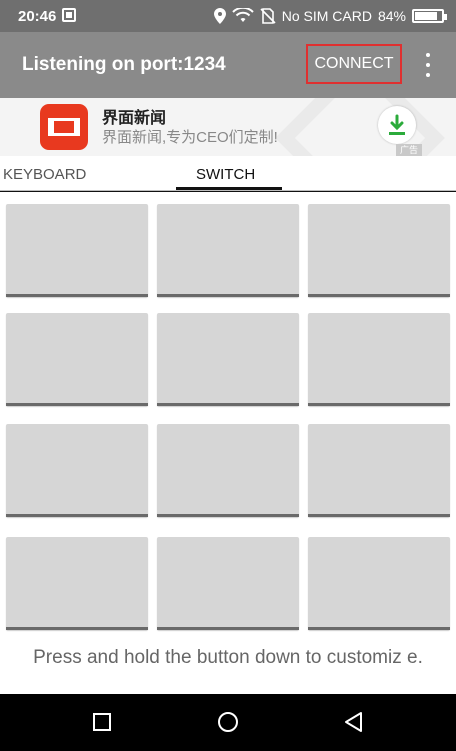 Image resolution: width=456 pixels, height=751 pixels. I want to click on recent-apps-button, so click(102, 722).